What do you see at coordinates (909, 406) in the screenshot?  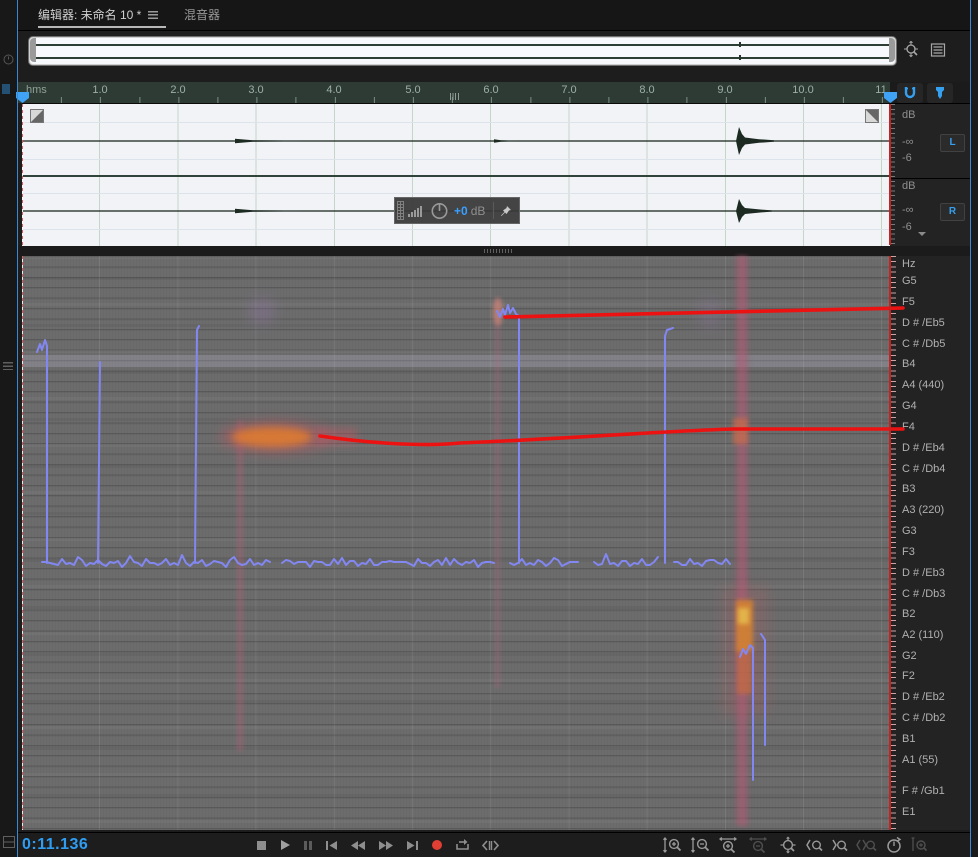 I see `note-label: G4` at bounding box center [909, 406].